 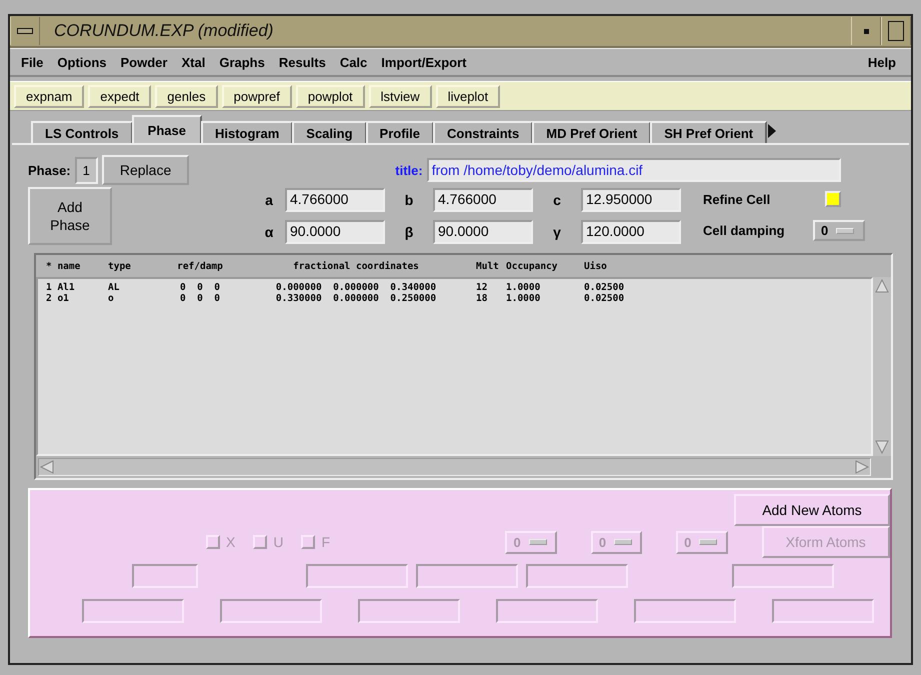 What do you see at coordinates (744, 230) in the screenshot?
I see `cell-damping-label: Cell damping` at bounding box center [744, 230].